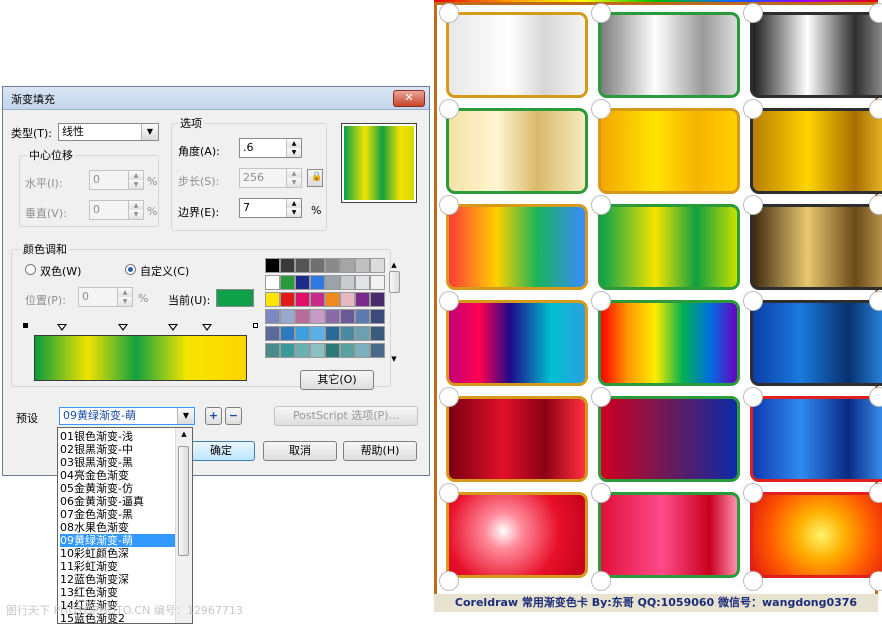  What do you see at coordinates (221, 451) in the screenshot?
I see `ok-button: 确定` at bounding box center [221, 451].